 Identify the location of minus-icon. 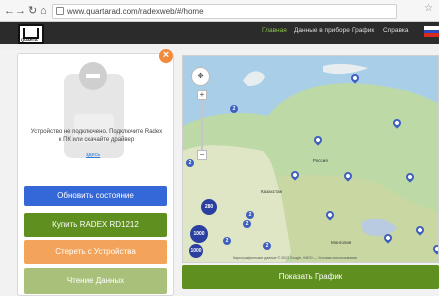
(93, 76).